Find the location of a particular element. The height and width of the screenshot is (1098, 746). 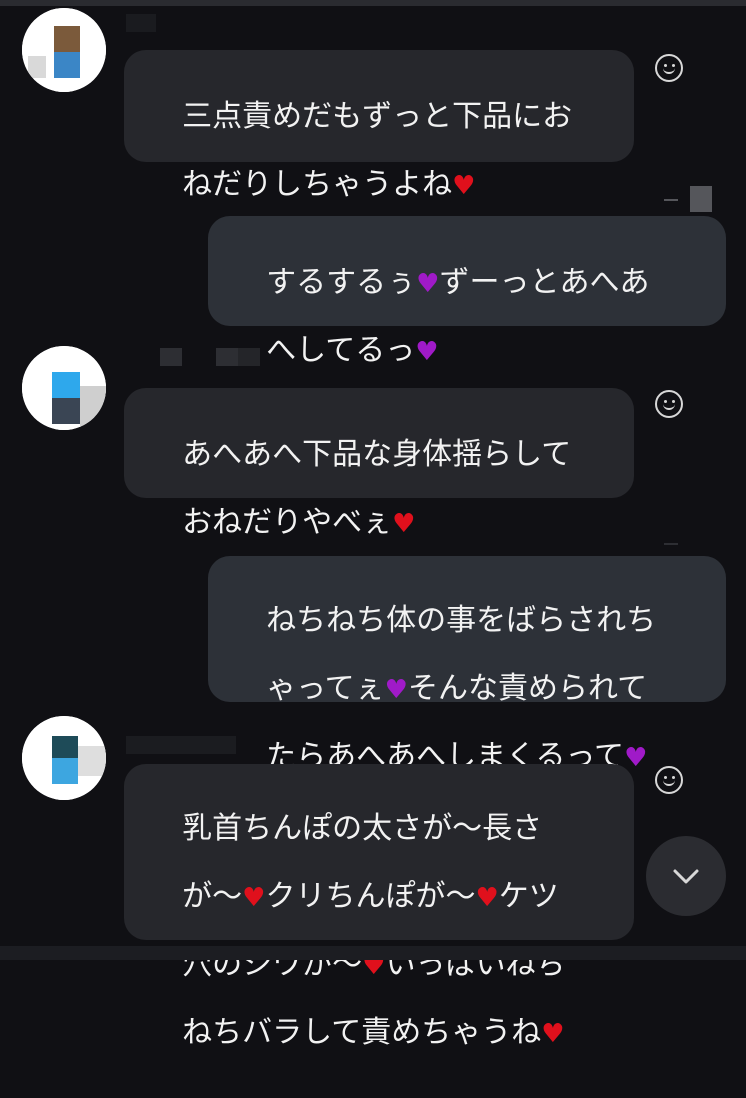

scroll-to-bottom-button is located at coordinates (686, 876).